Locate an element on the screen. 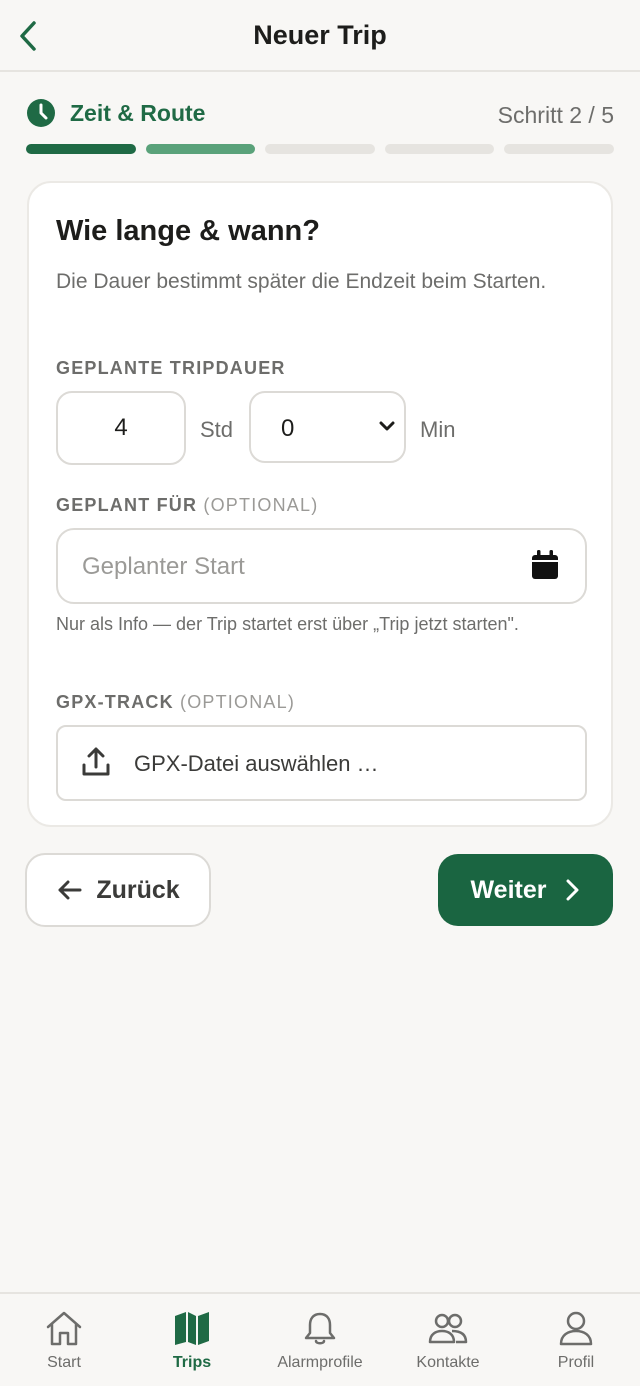 The image size is (640, 1386). upload-icon is located at coordinates (96, 761).